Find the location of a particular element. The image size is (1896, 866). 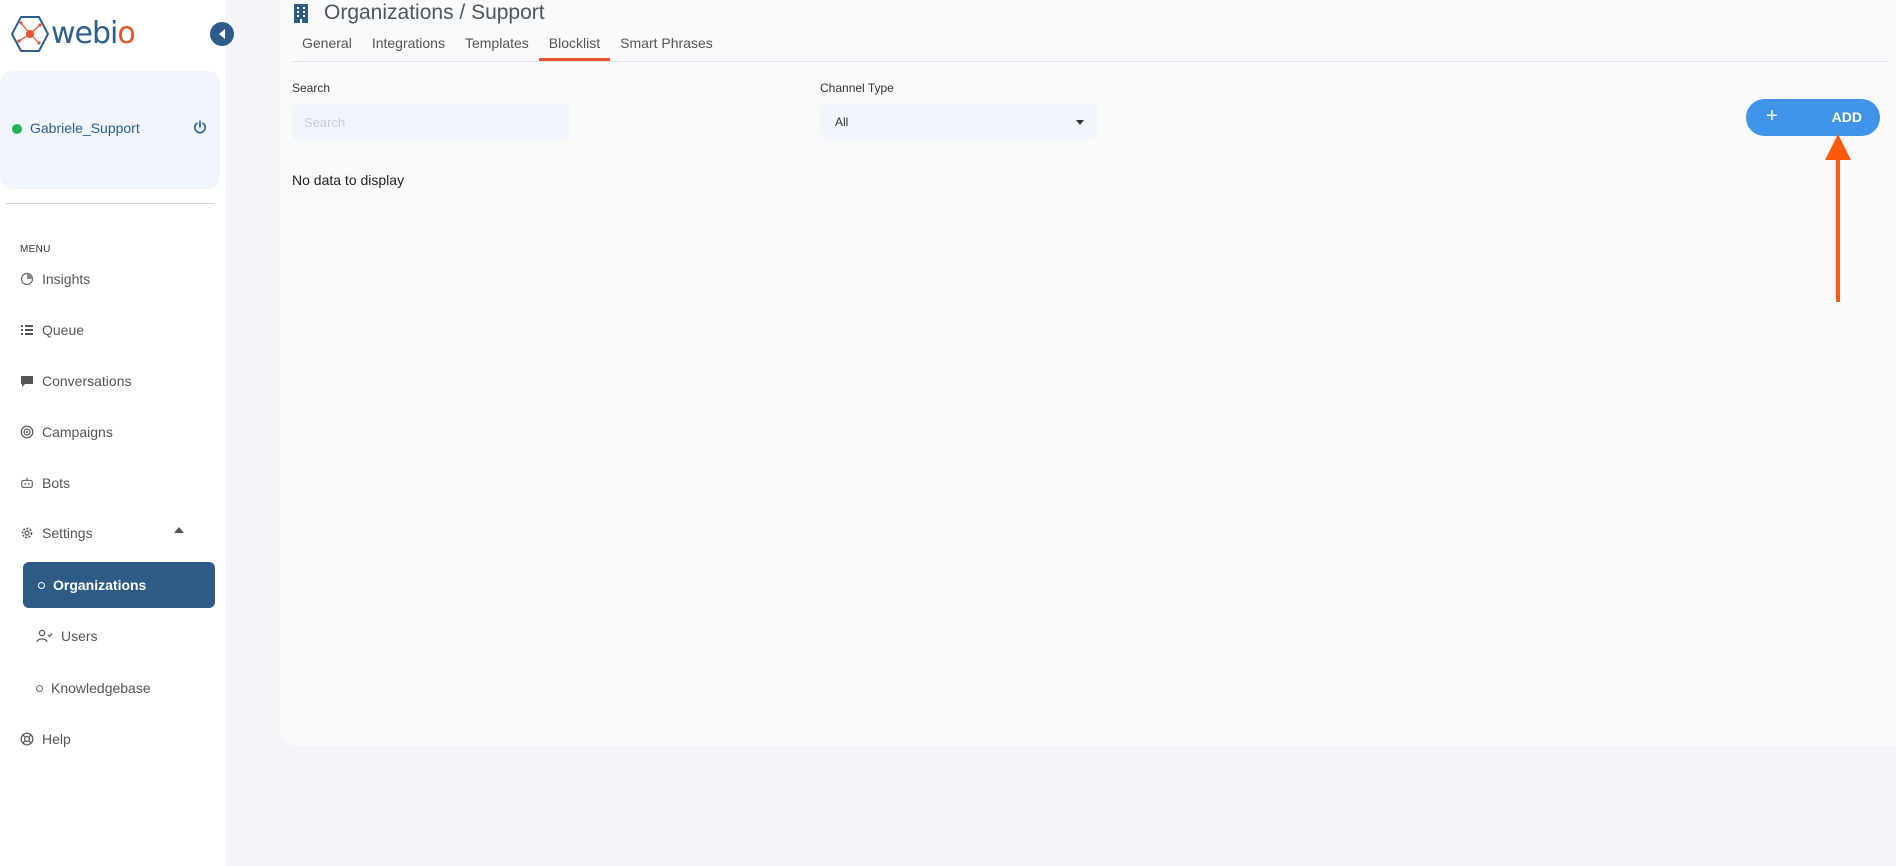

tab-general: General is located at coordinates (327, 47).